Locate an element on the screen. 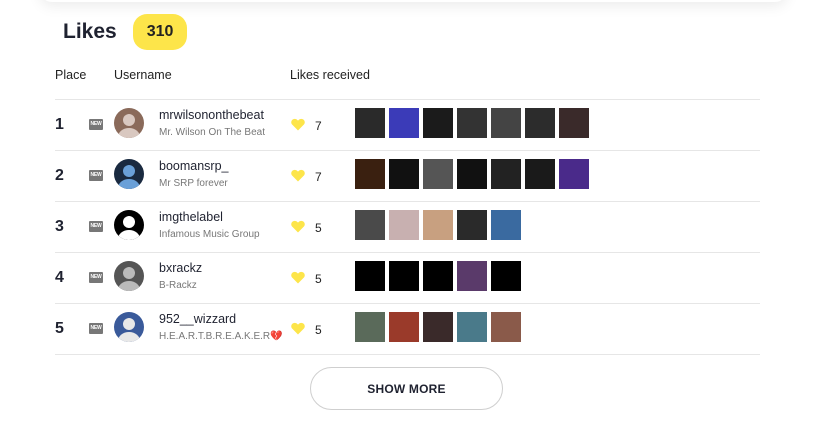 The height and width of the screenshot is (434, 827). place-number: 4 is located at coordinates (59, 277).